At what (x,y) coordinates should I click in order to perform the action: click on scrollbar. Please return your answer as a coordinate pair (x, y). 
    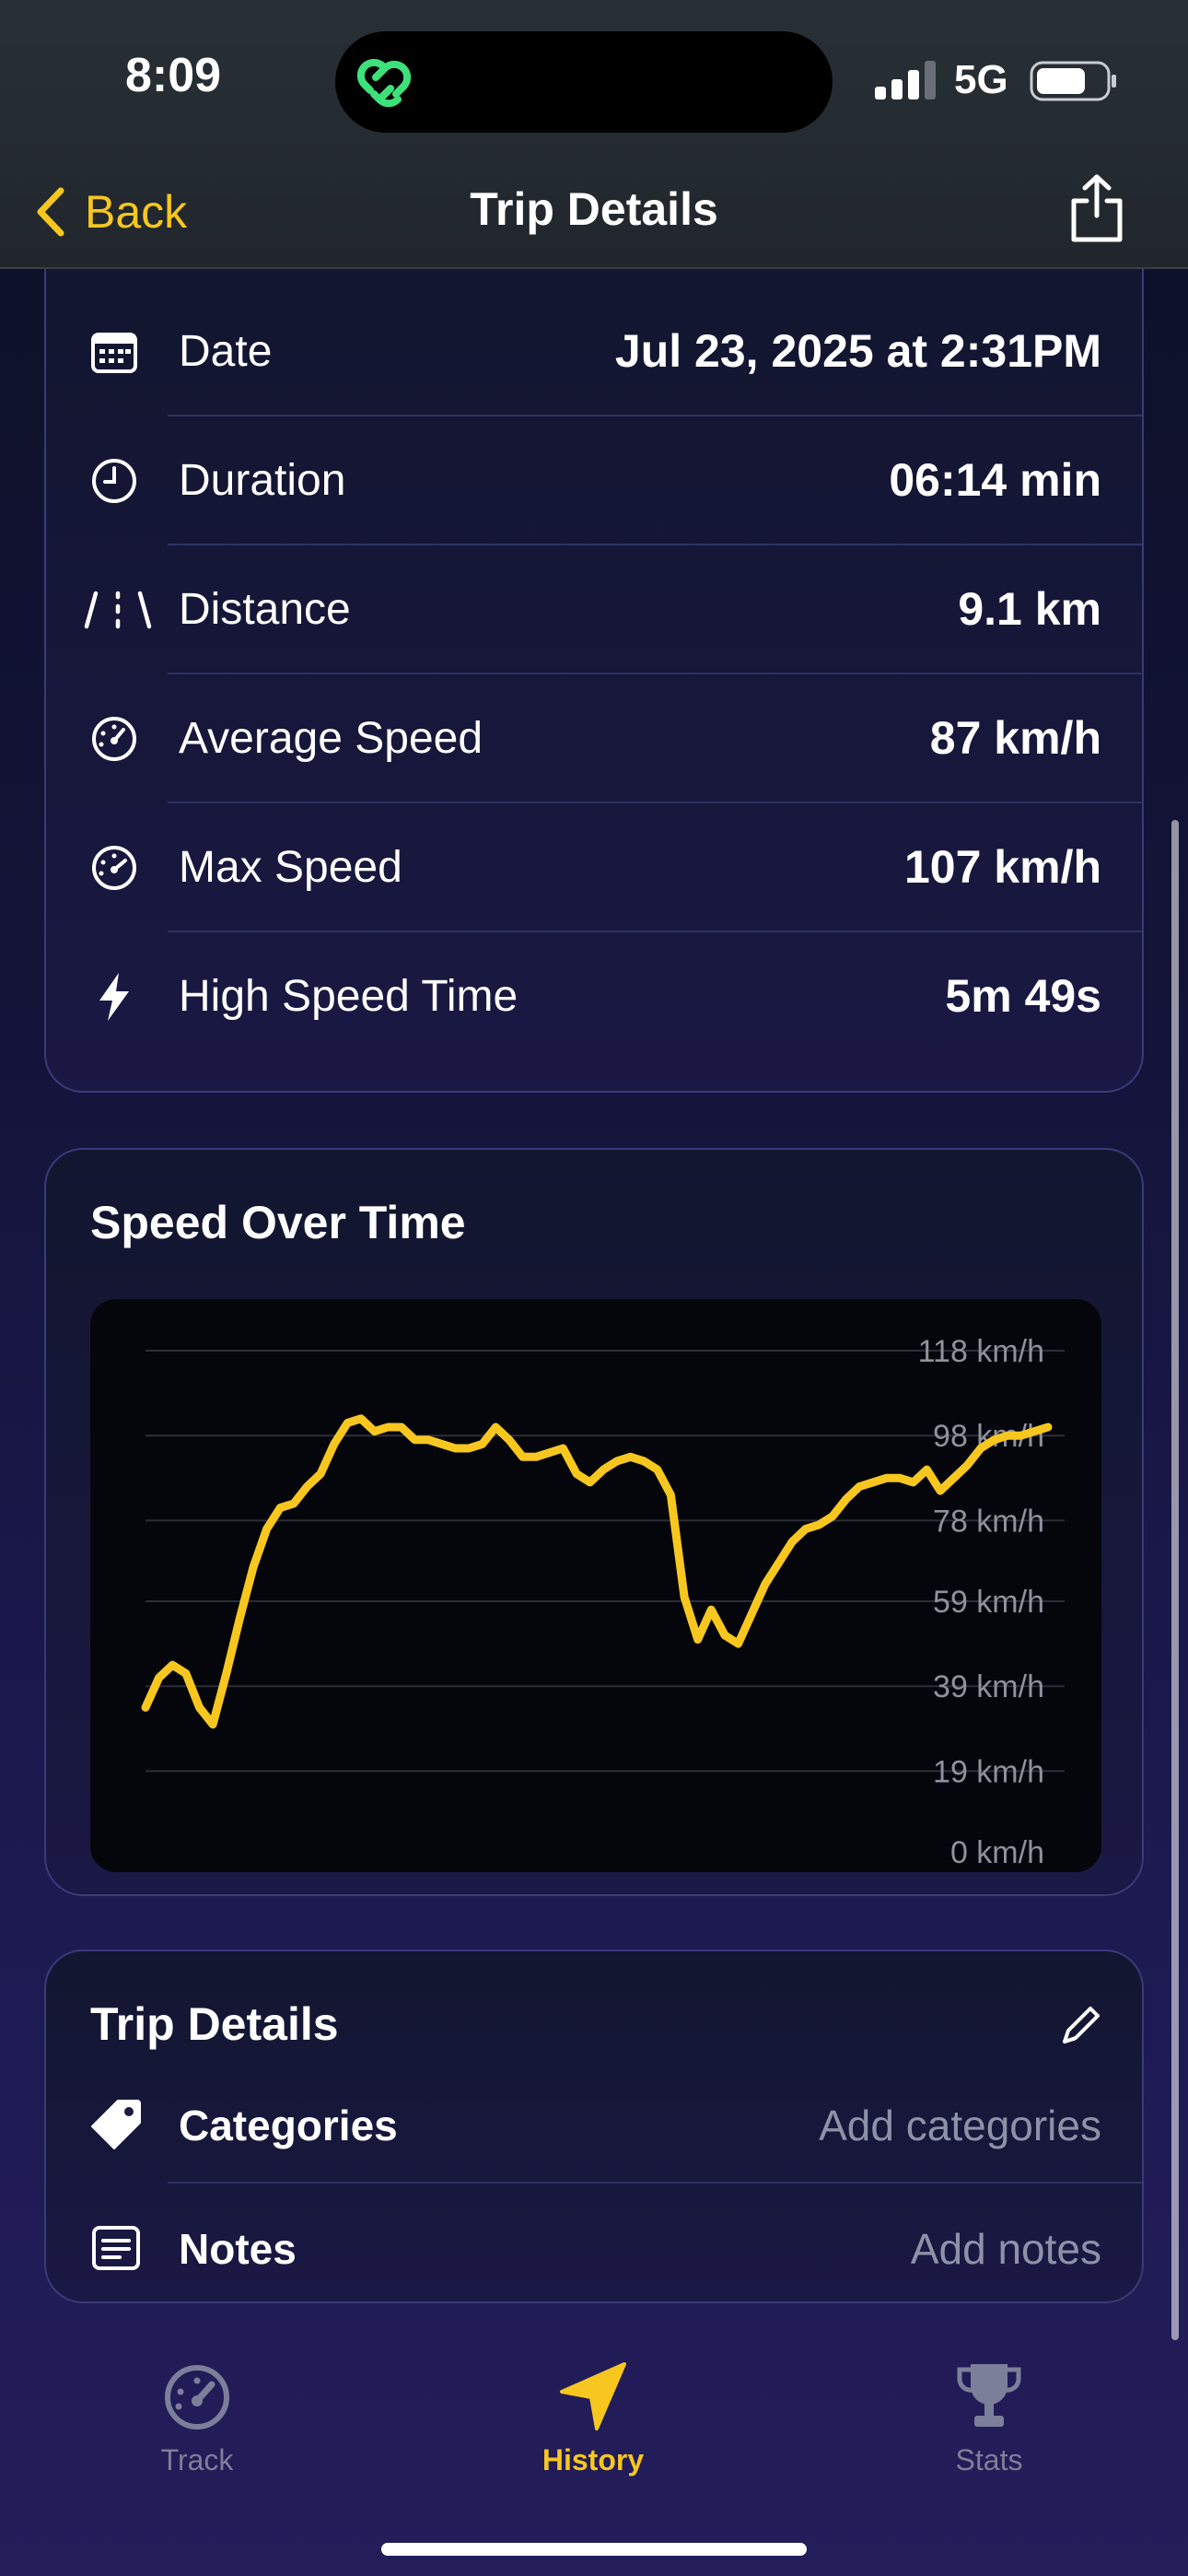
    Looking at the image, I should click on (1175, 1580).